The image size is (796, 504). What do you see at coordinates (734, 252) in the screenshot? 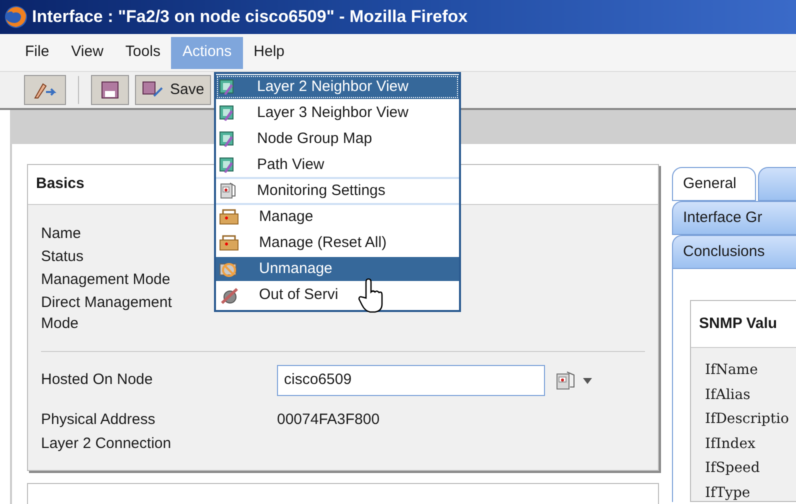
I see `tab: Conclusions` at bounding box center [734, 252].